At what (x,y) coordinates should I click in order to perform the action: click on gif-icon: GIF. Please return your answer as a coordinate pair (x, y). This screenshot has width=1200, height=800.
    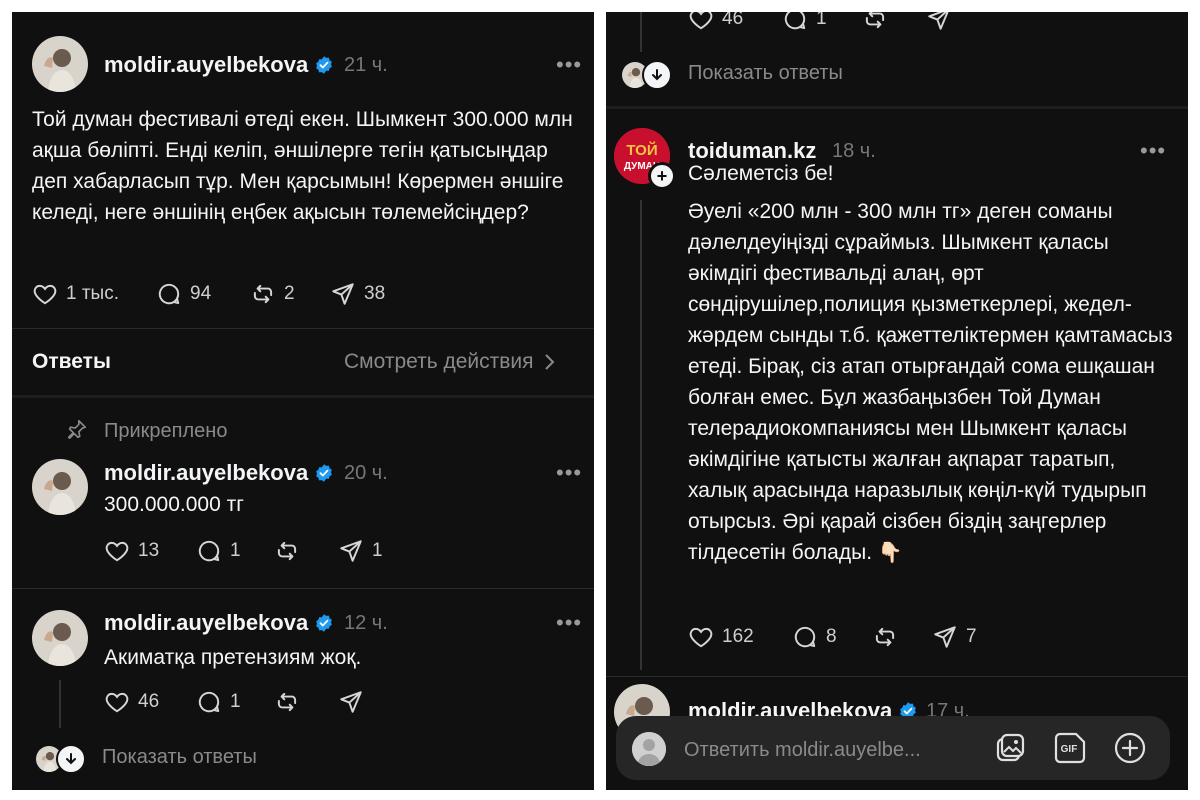
    Looking at the image, I should click on (1070, 748).